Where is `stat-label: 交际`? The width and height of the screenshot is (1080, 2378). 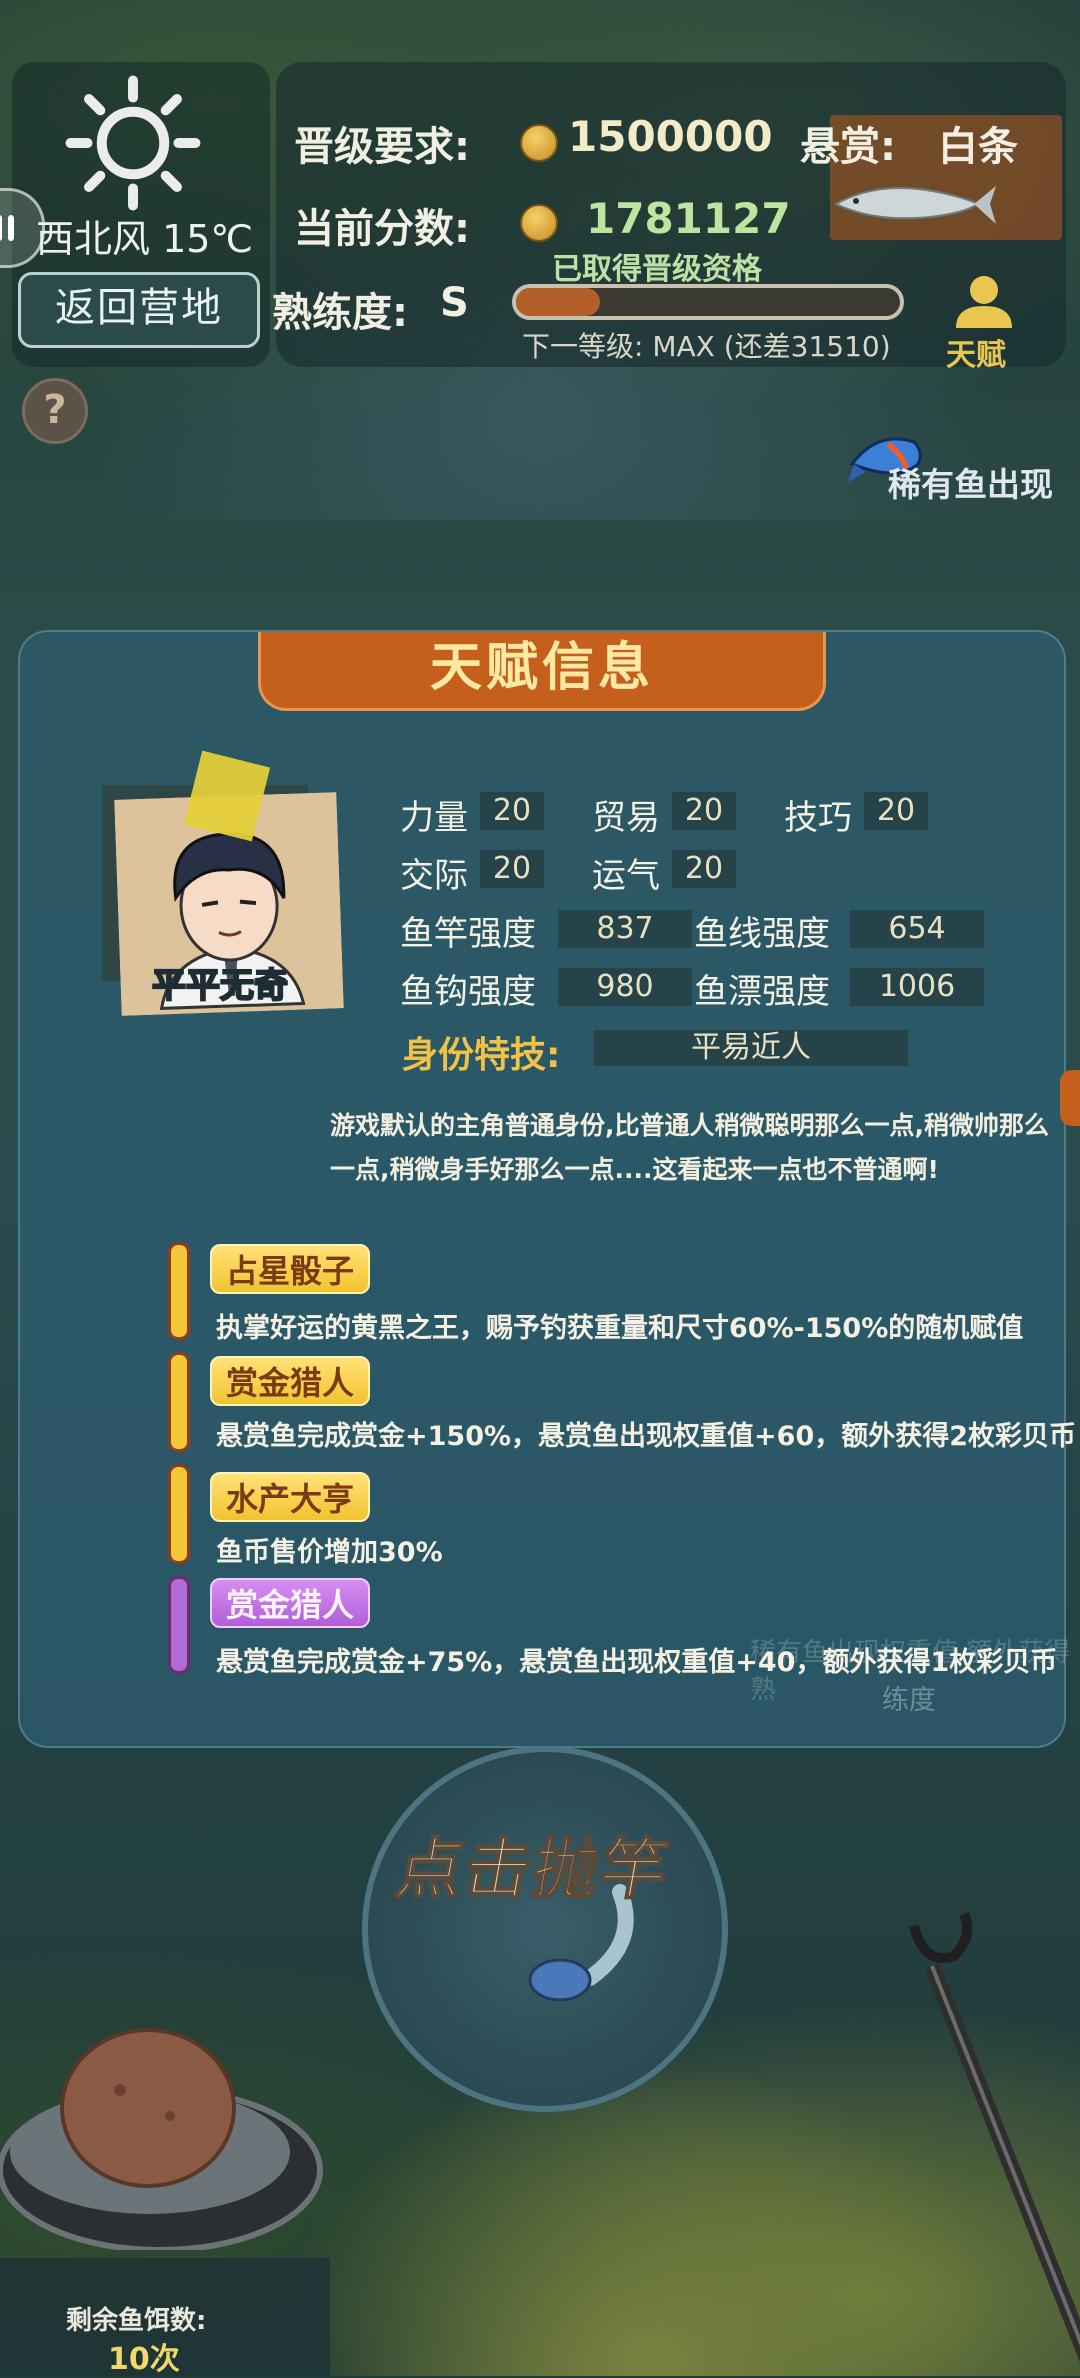 stat-label: 交际 is located at coordinates (434, 876).